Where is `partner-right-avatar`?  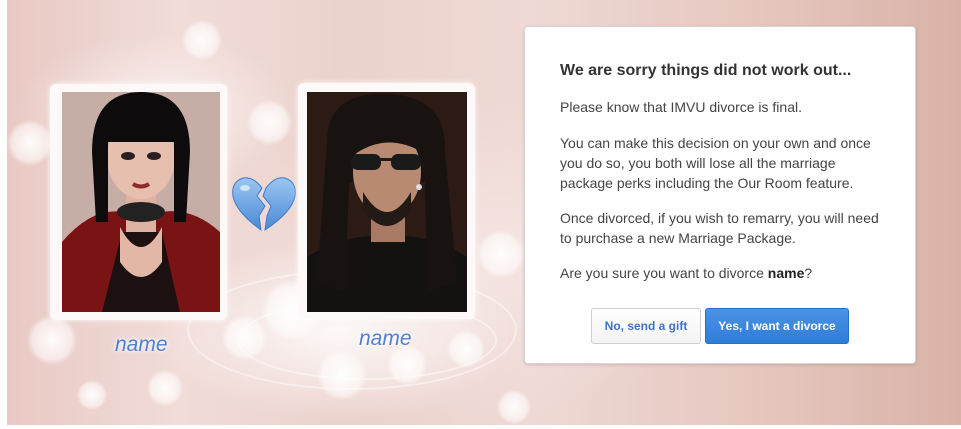 partner-right-avatar is located at coordinates (387, 202).